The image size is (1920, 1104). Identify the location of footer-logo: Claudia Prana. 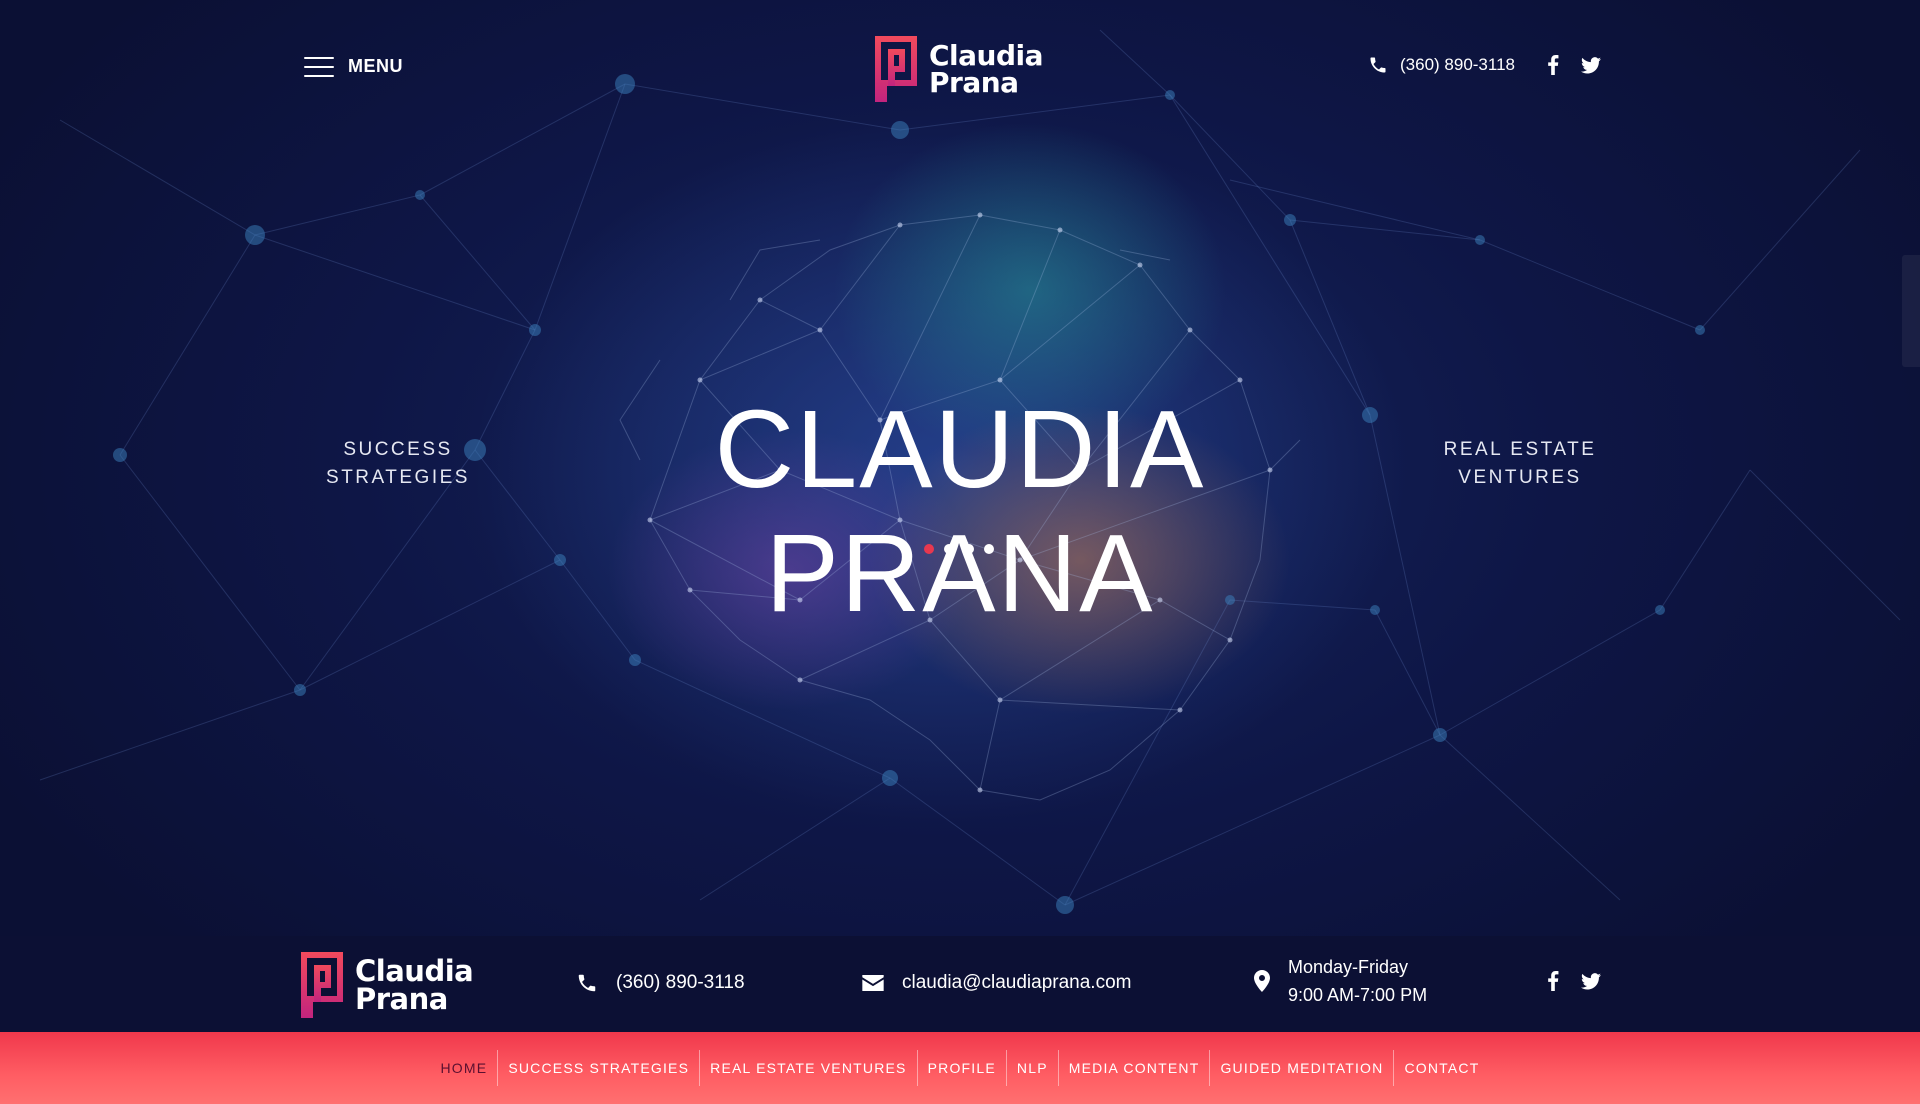
(387, 985).